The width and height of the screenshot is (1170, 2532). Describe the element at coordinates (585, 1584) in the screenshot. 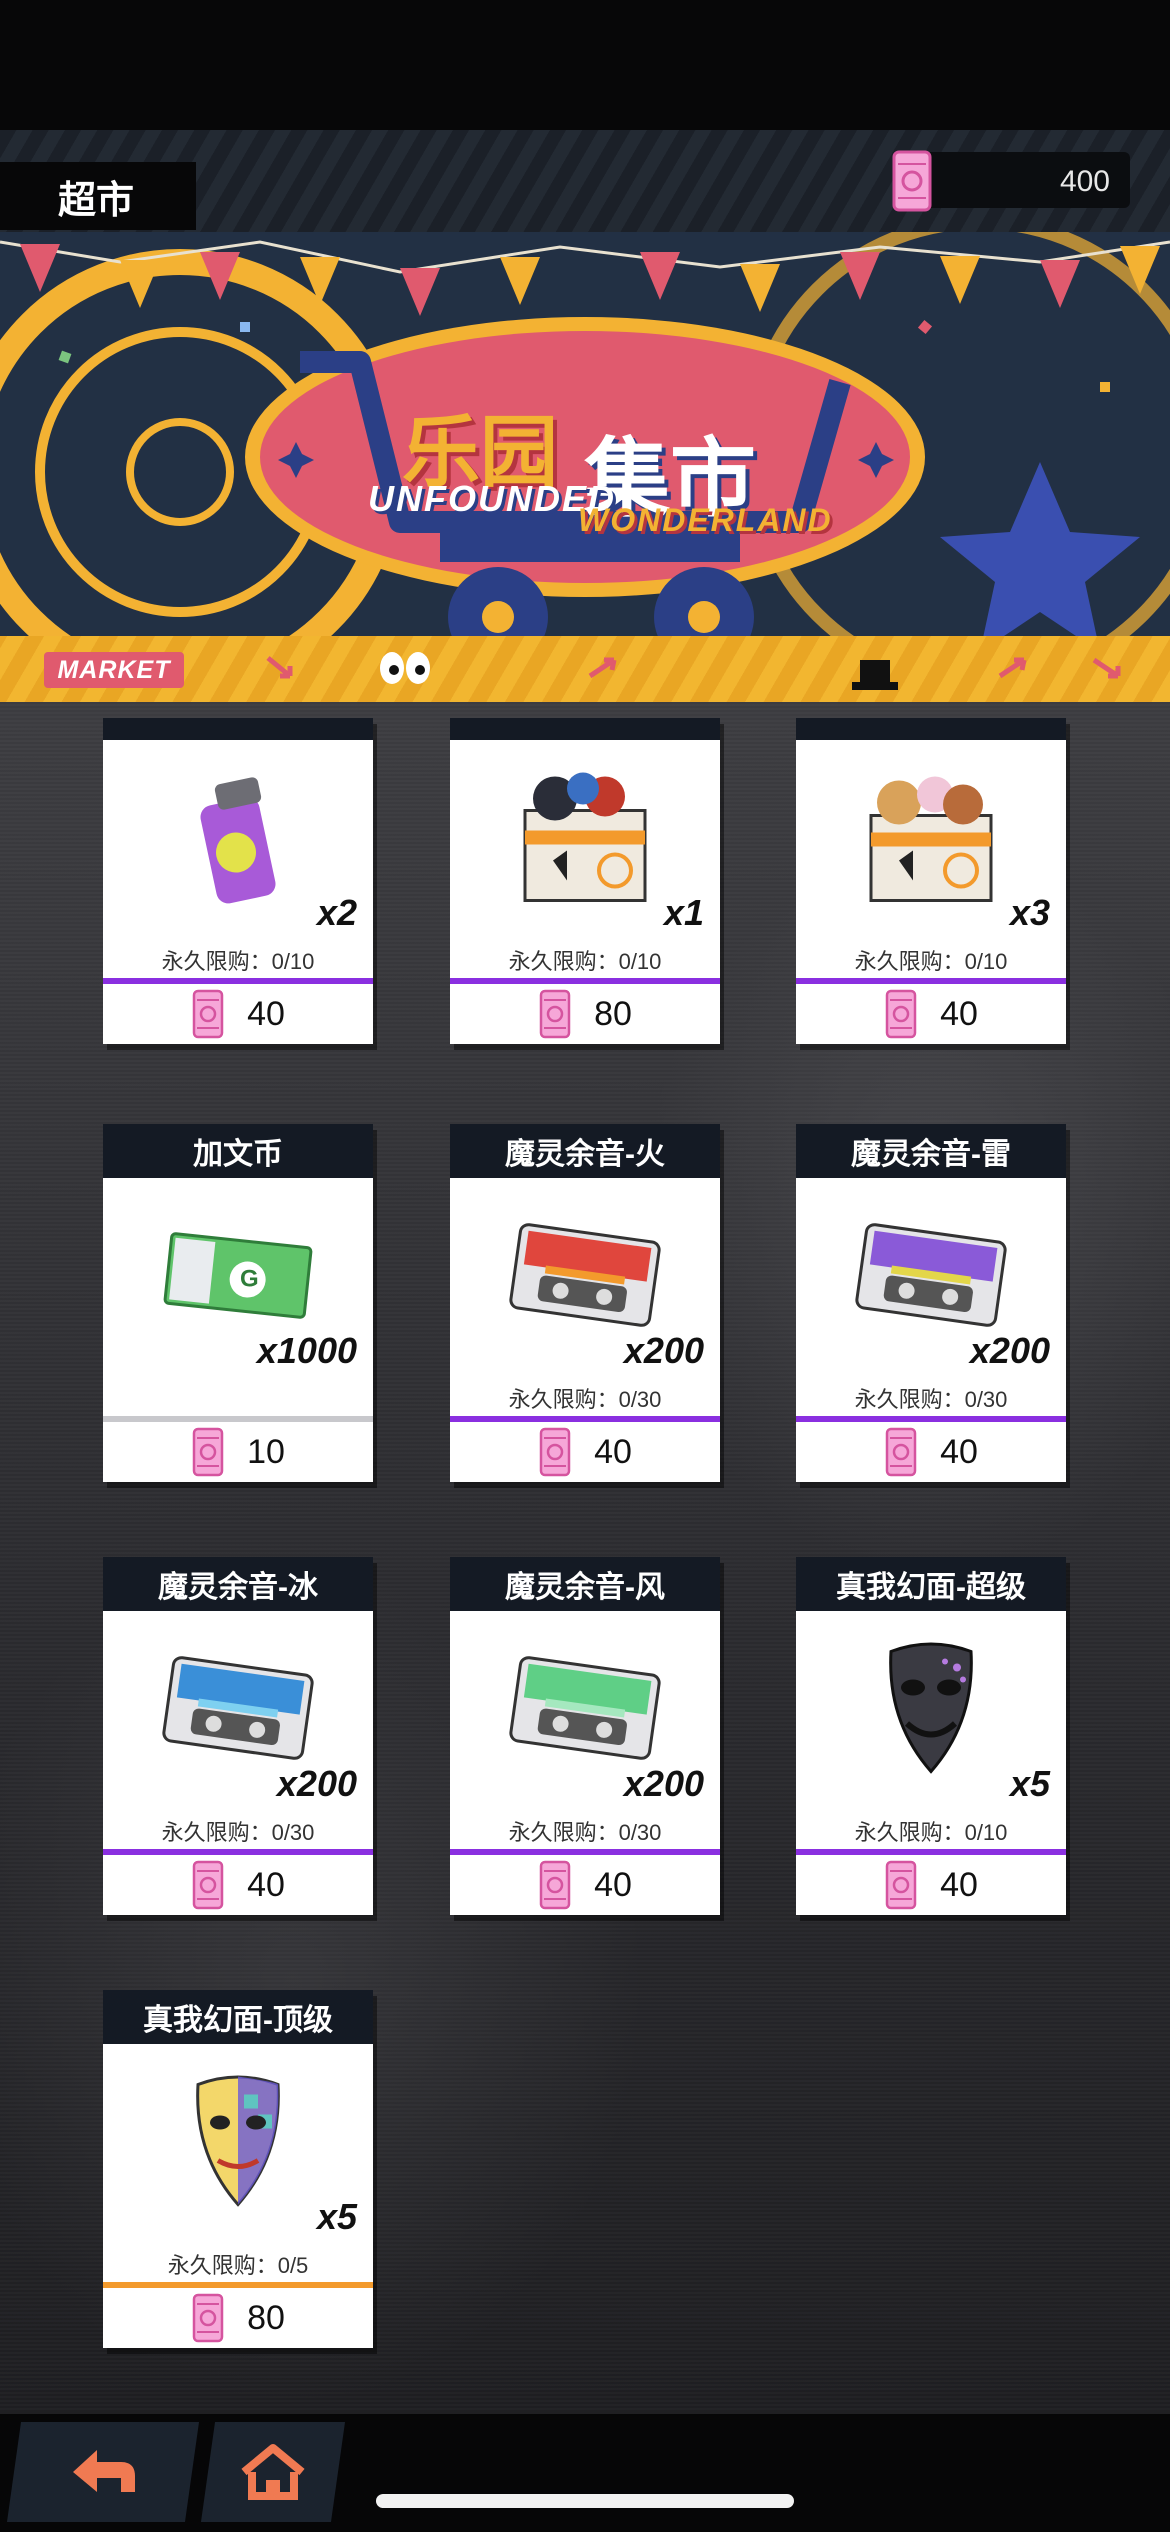

I see `item-name: 魔灵余音-风` at that location.